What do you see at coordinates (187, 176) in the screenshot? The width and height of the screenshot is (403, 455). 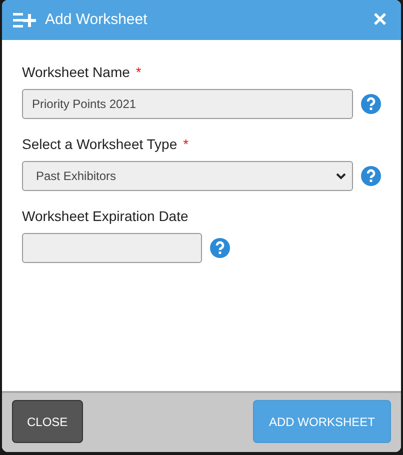 I see `select-field: Past Exhibitors` at bounding box center [187, 176].